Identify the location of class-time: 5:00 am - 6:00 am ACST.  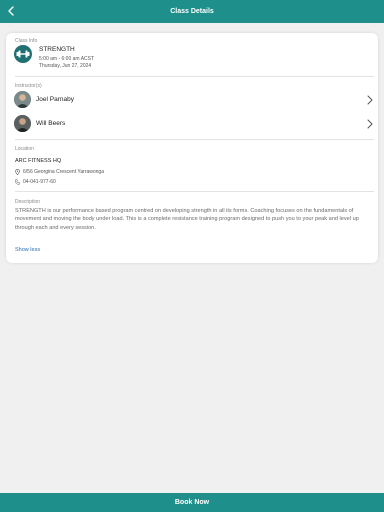
(67, 59).